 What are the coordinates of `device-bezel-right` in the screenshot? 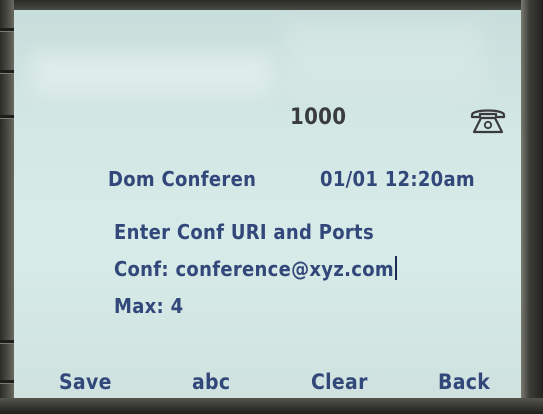 It's located at (532, 207).